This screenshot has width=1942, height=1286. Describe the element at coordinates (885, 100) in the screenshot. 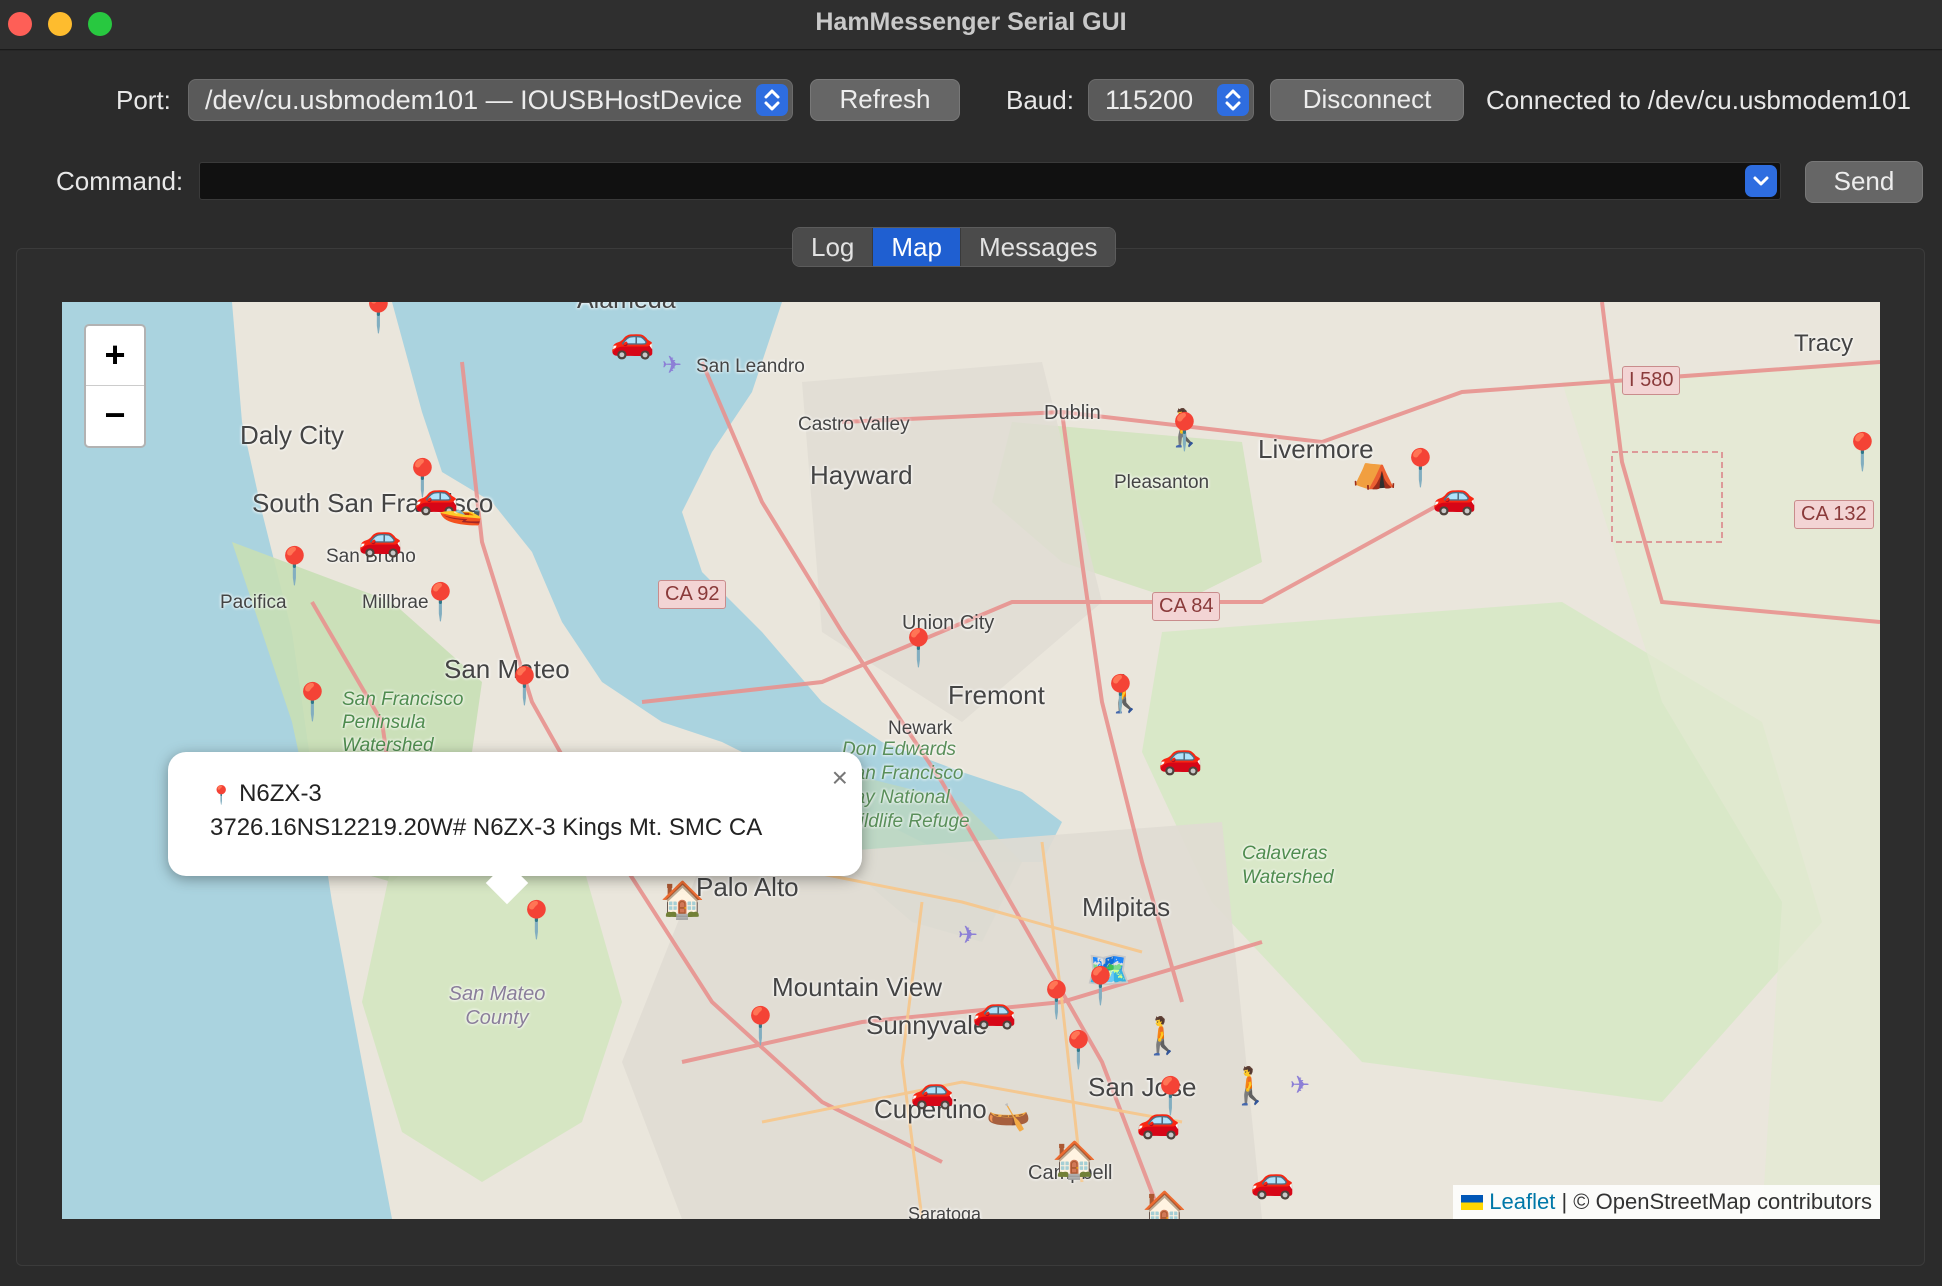

I see `refresh-button: Refresh` at that location.